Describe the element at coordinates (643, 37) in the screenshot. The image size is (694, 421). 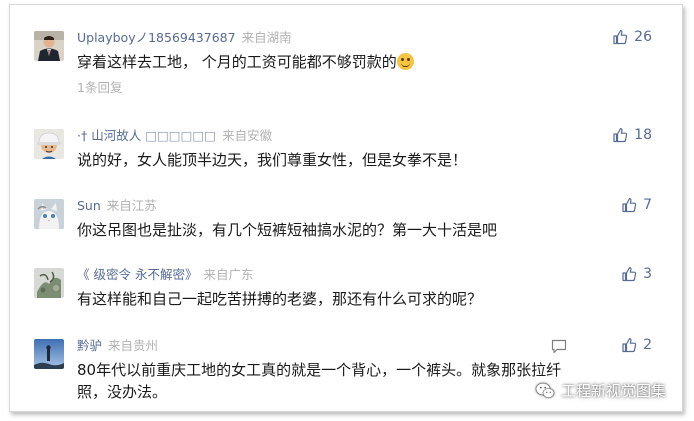
I see `like-count: 26` at that location.